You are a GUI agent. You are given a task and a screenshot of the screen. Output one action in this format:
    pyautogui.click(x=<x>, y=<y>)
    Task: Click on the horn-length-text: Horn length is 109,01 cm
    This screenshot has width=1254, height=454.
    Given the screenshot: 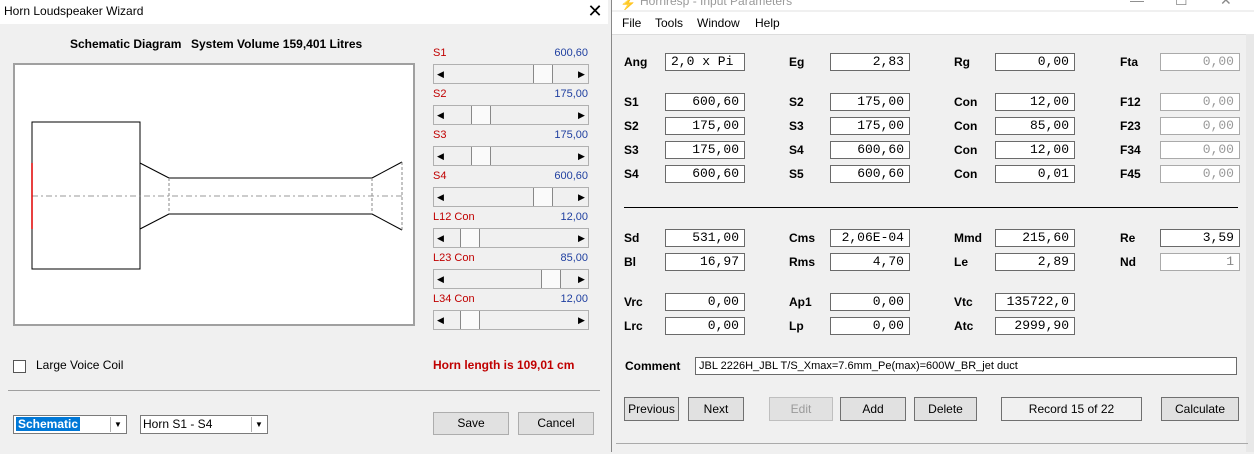 What is the action you would take?
    pyautogui.click(x=504, y=365)
    